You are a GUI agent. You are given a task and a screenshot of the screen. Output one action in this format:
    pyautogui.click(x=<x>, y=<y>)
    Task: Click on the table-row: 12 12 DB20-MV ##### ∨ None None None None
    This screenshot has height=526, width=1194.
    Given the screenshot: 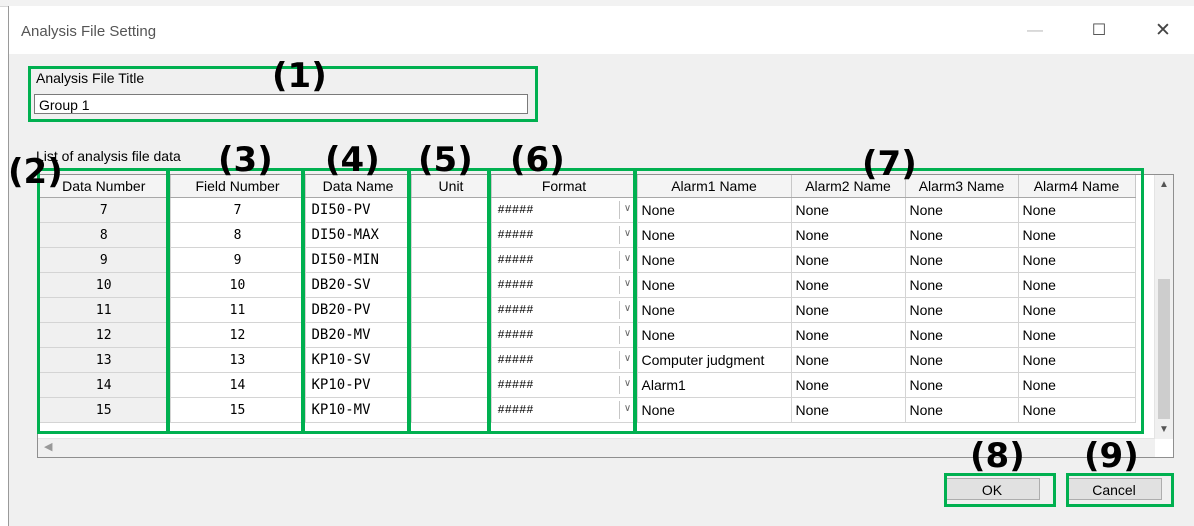 What is the action you would take?
    pyautogui.click(x=587, y=335)
    